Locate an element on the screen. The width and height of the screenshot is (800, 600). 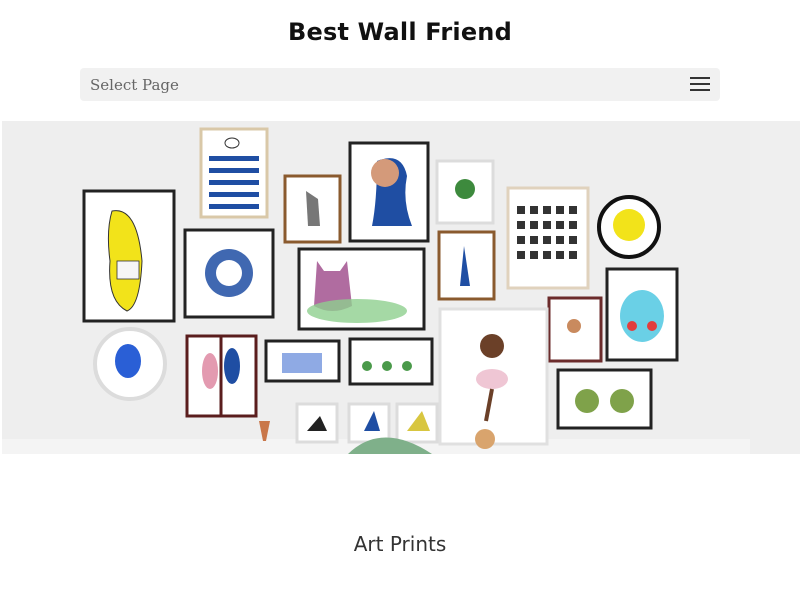
select-page-dropdown: Select Page is located at coordinates (400, 84).